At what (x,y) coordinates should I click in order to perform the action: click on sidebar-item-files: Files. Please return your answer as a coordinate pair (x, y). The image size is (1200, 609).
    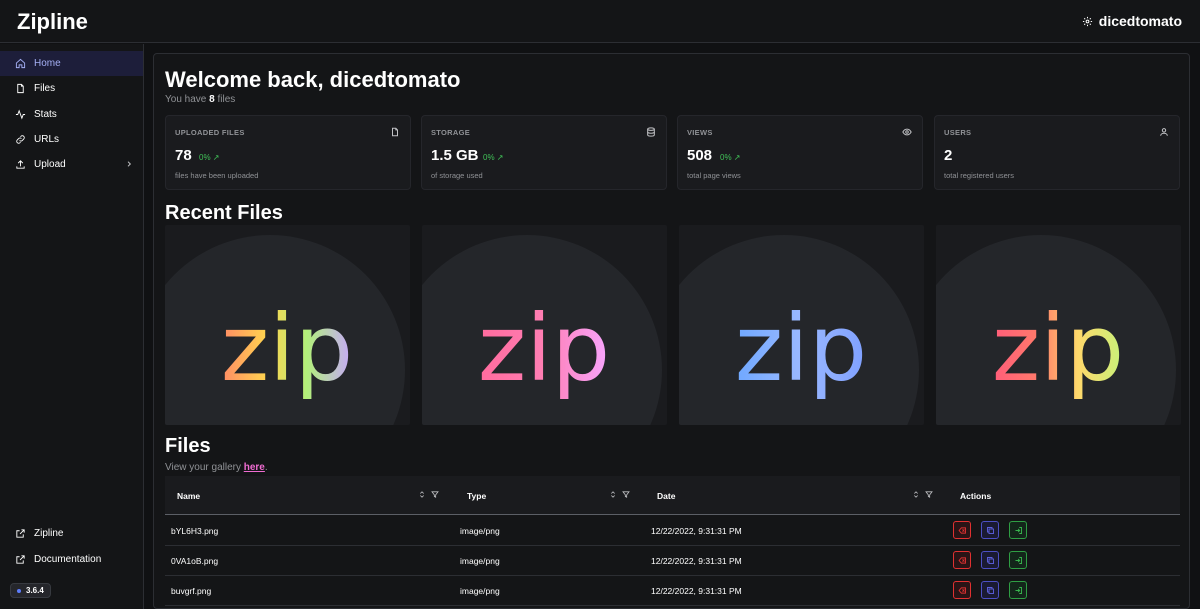
    Looking at the image, I should click on (71, 88).